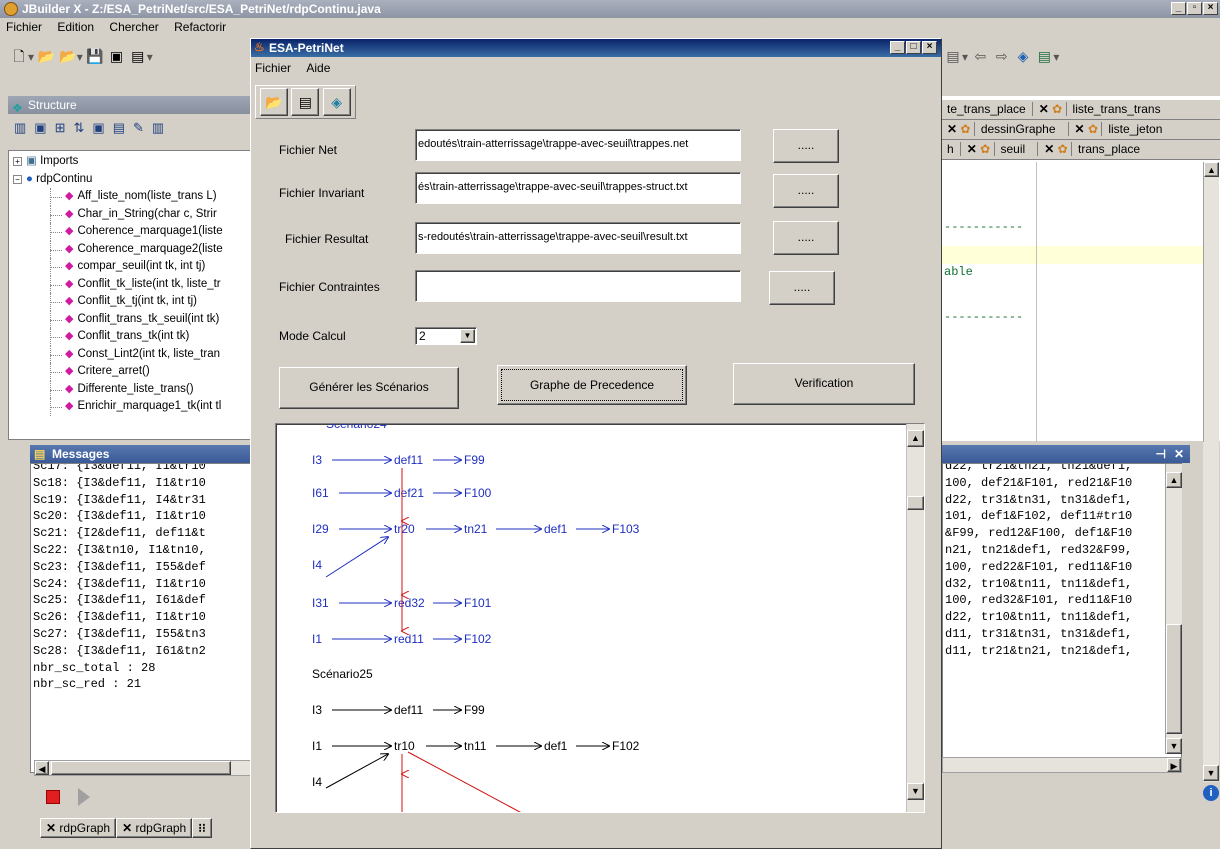 This screenshot has width=1220, height=849. I want to click on tree-method-item: ◆ Critere_arret(), so click(130, 372).